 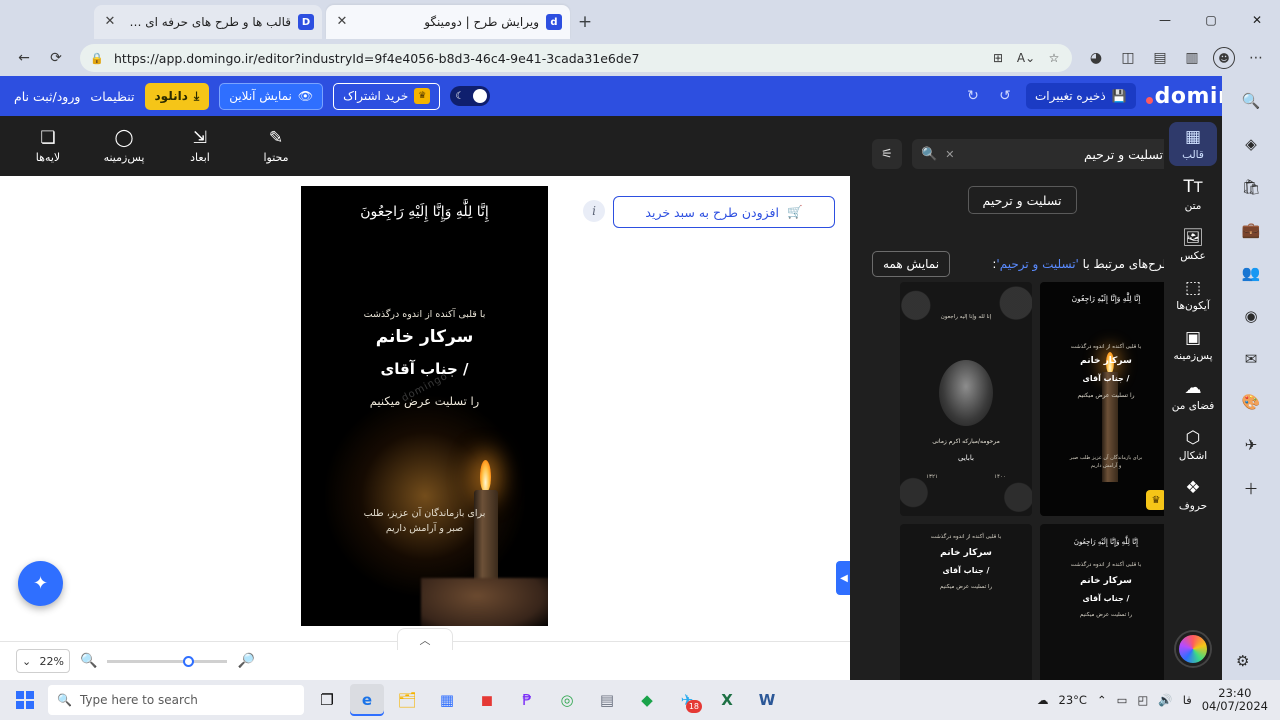 What do you see at coordinates (88, 661) in the screenshot?
I see `zoom-in-icon: 🔍` at bounding box center [88, 661].